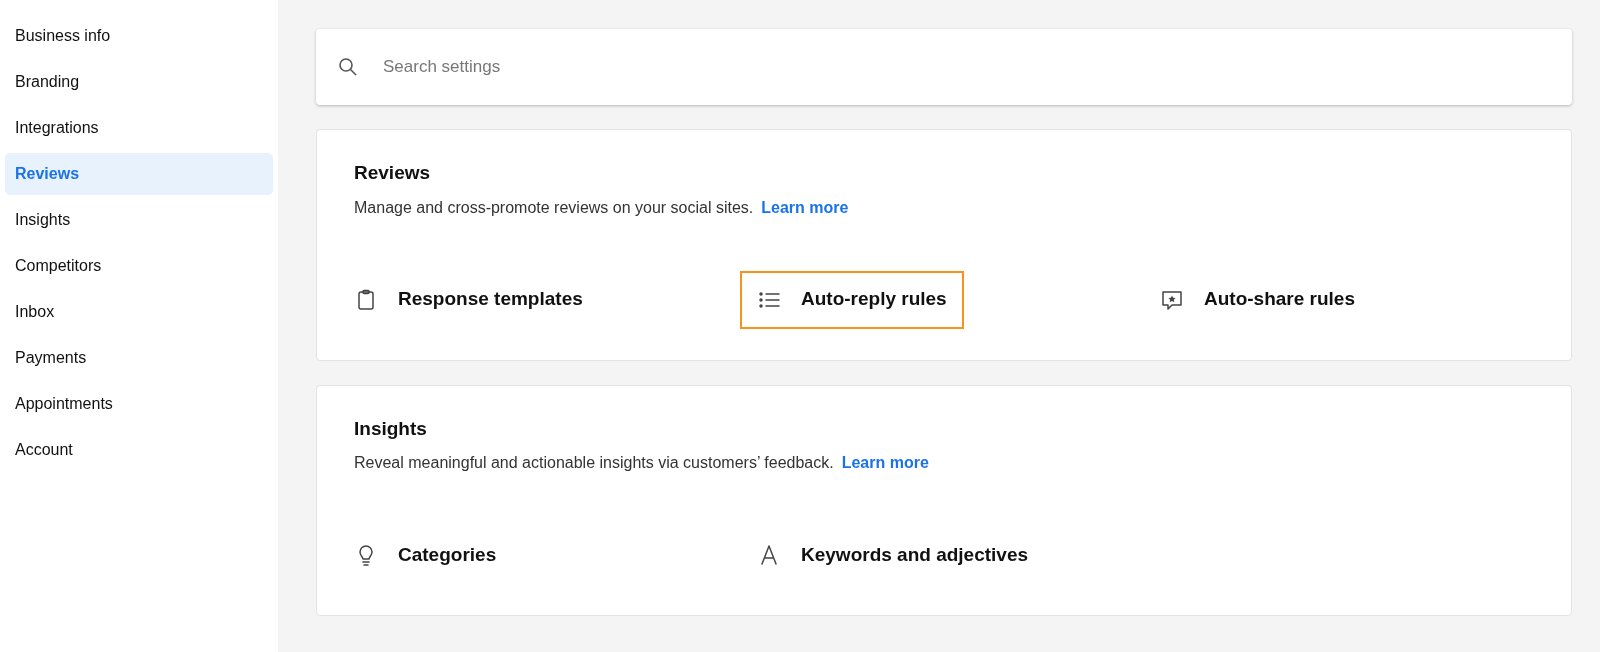 Image resolution: width=1600 pixels, height=652 pixels. What do you see at coordinates (139, 312) in the screenshot?
I see `sidebar-item: Inbox` at bounding box center [139, 312].